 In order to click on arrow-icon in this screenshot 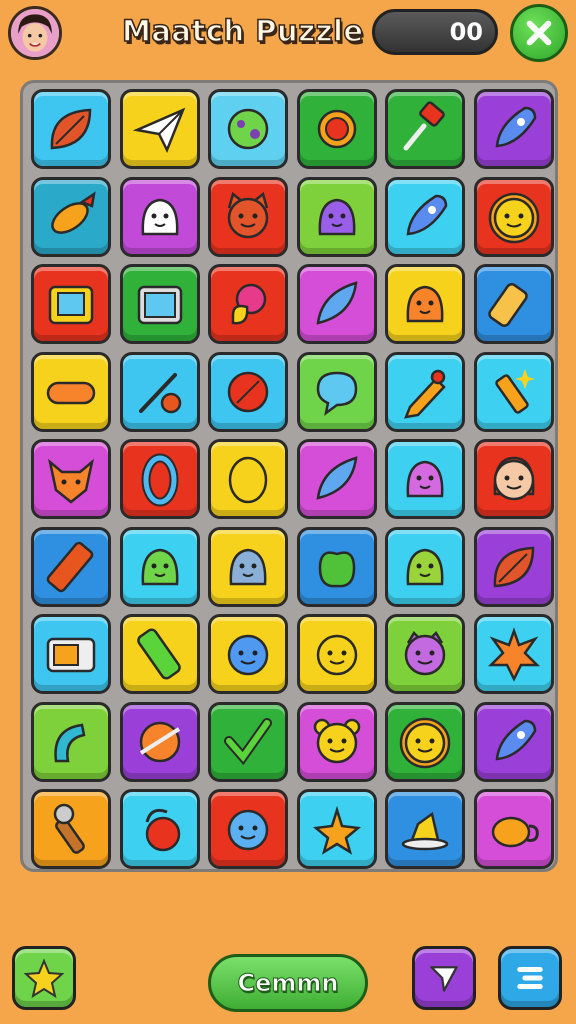, I will do `click(444, 979)`.